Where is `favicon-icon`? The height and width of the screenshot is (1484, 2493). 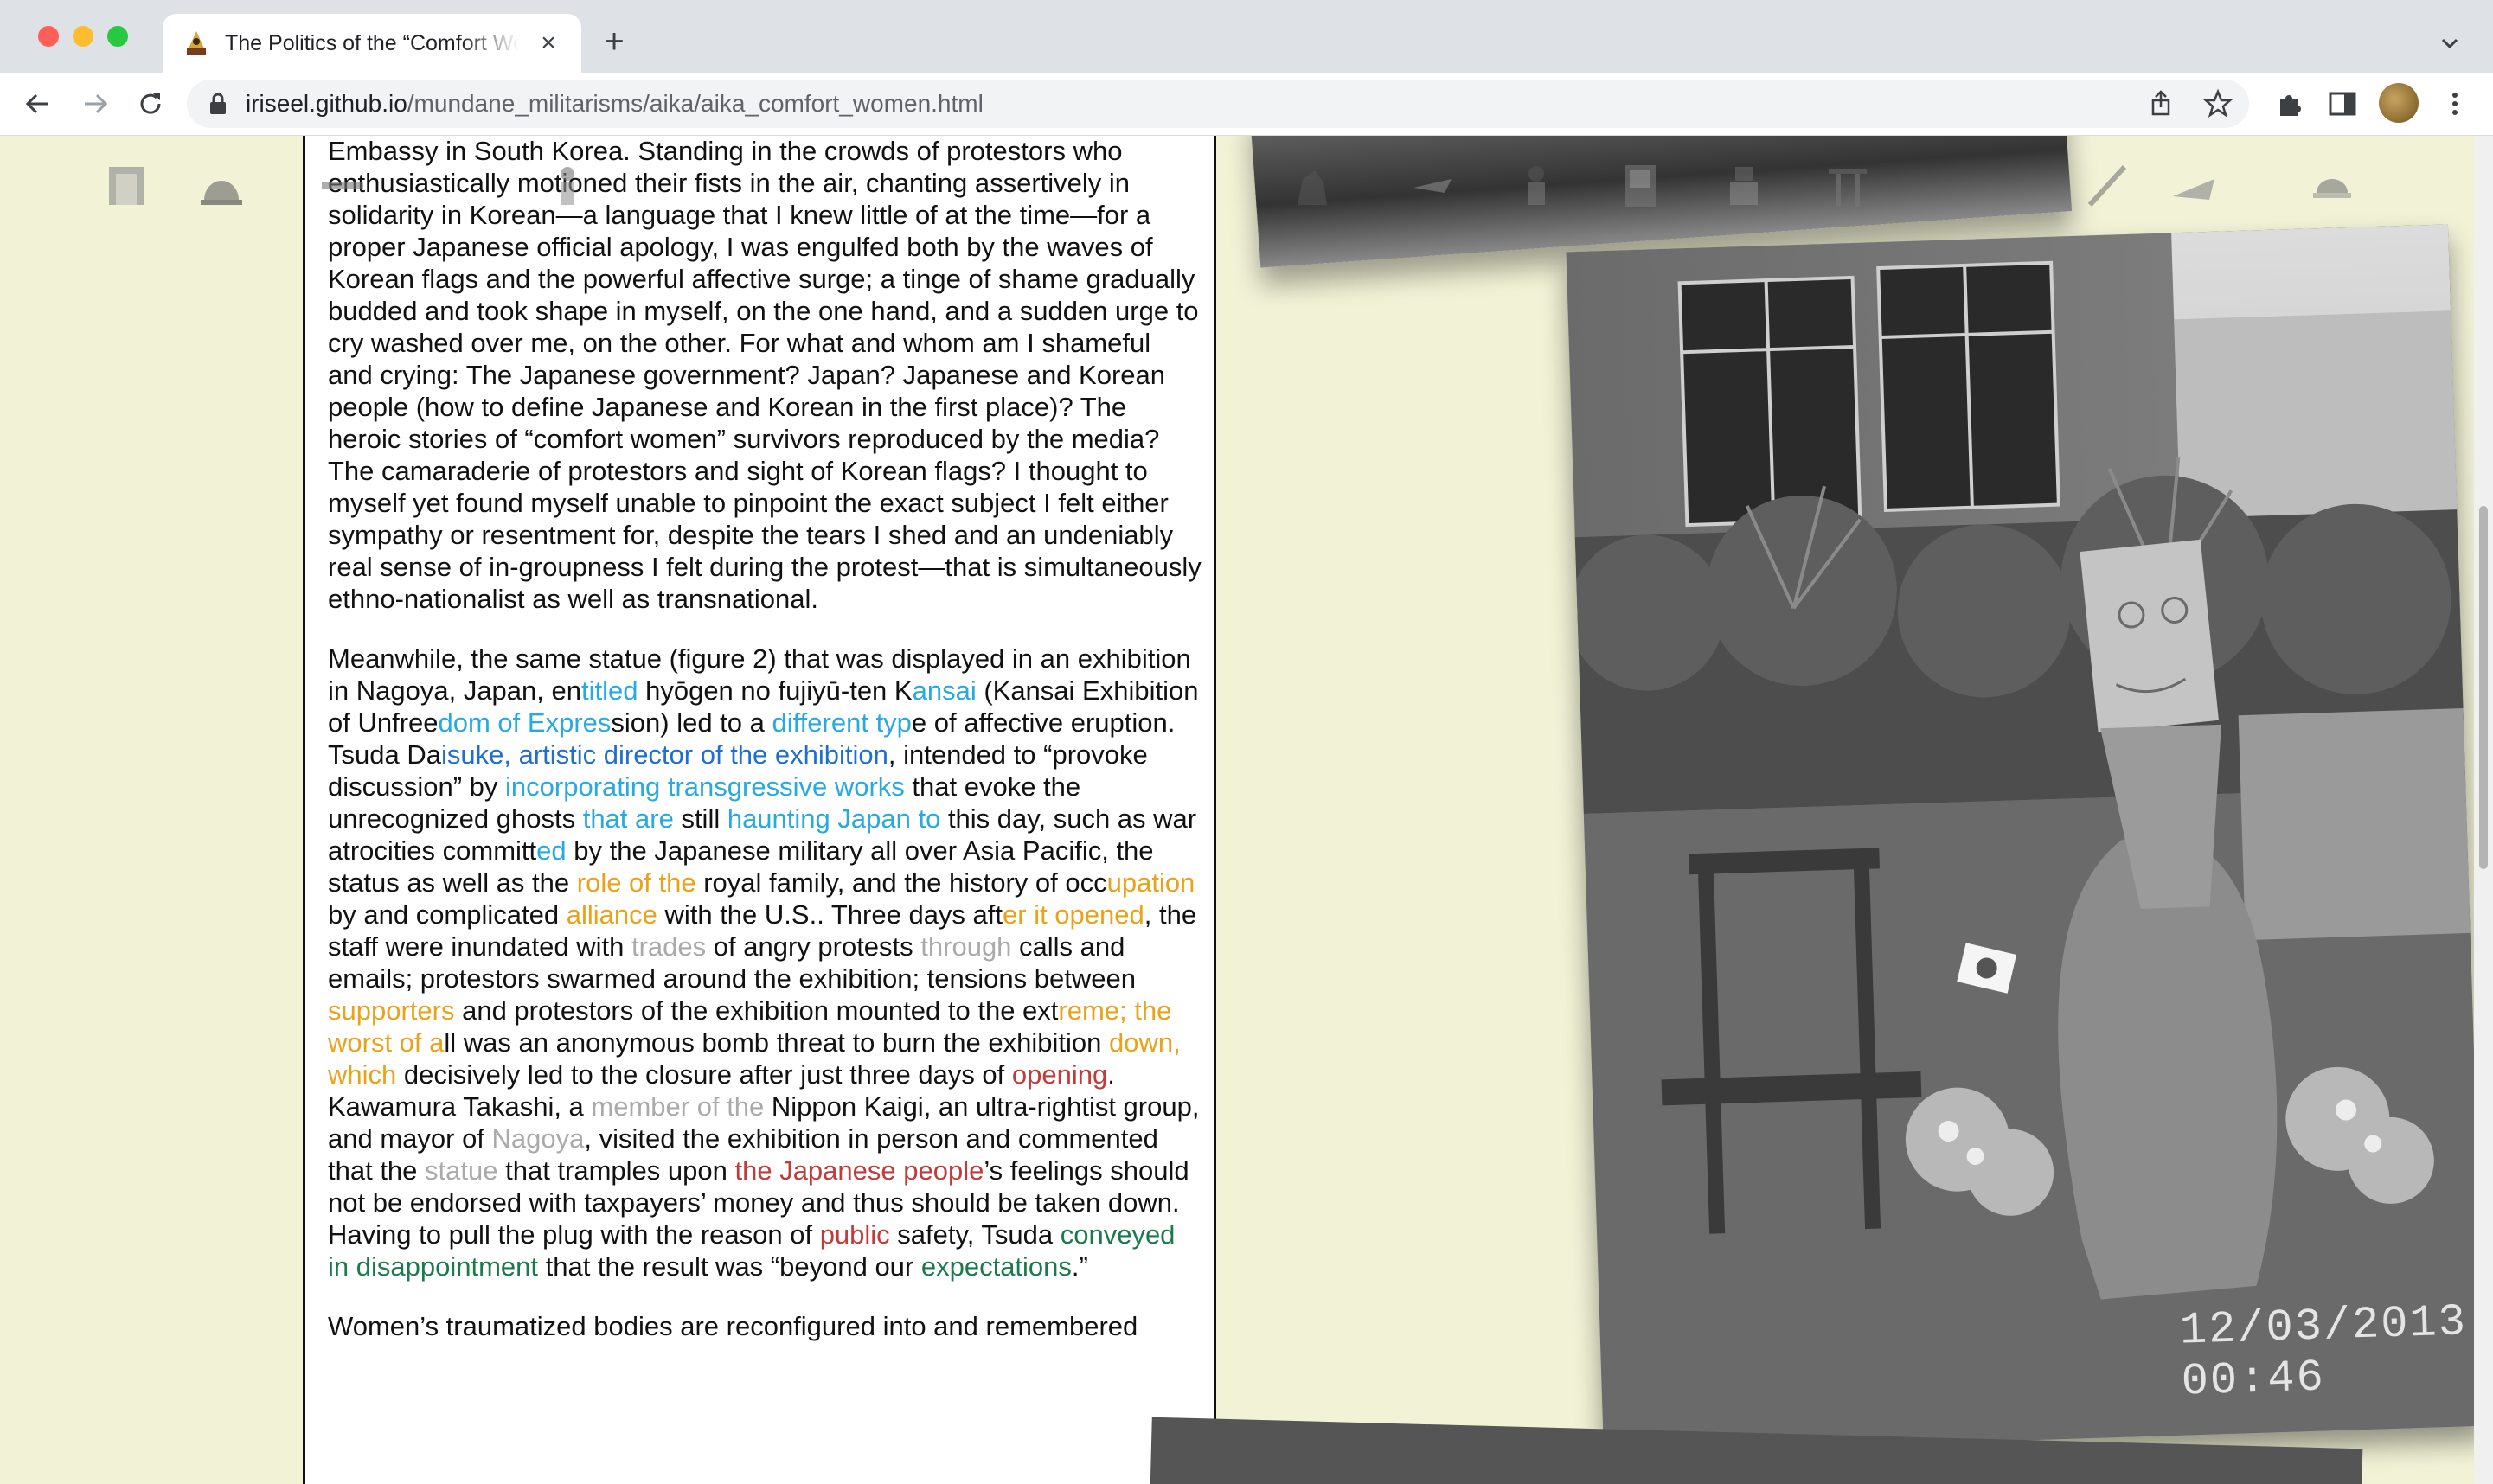
favicon-icon is located at coordinates (196, 43).